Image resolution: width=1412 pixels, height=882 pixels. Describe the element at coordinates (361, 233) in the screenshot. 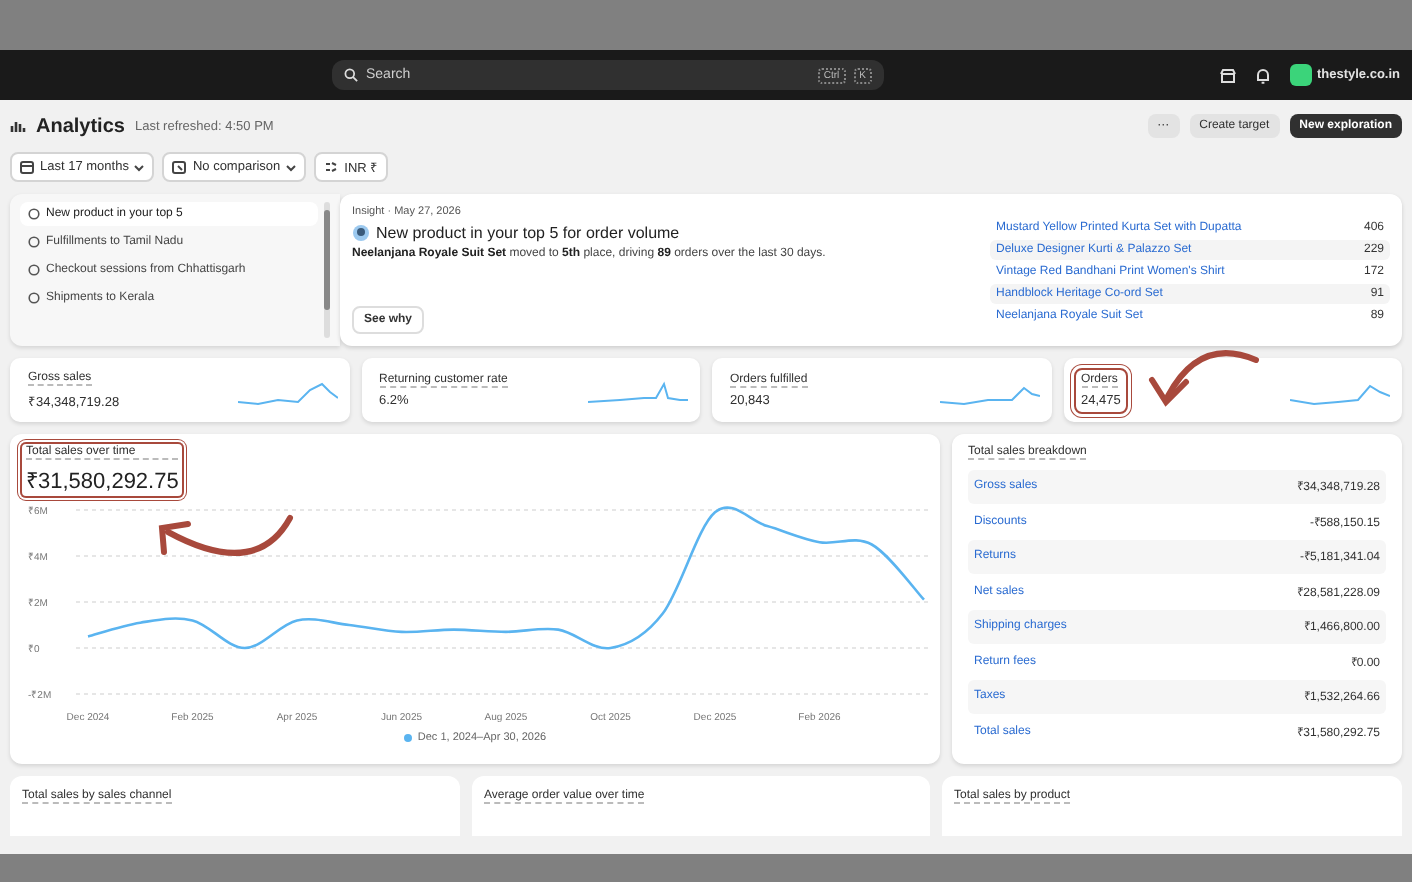

I see `badge-icon` at that location.